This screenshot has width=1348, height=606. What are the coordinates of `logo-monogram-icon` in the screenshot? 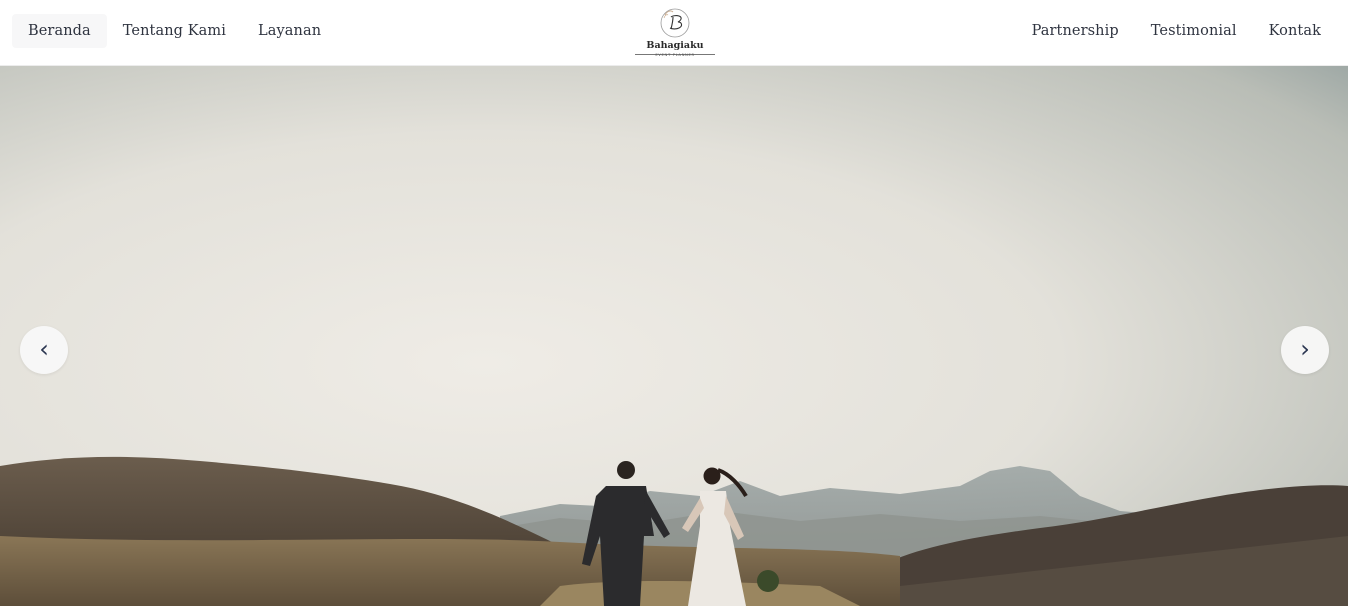 It's located at (675, 23).